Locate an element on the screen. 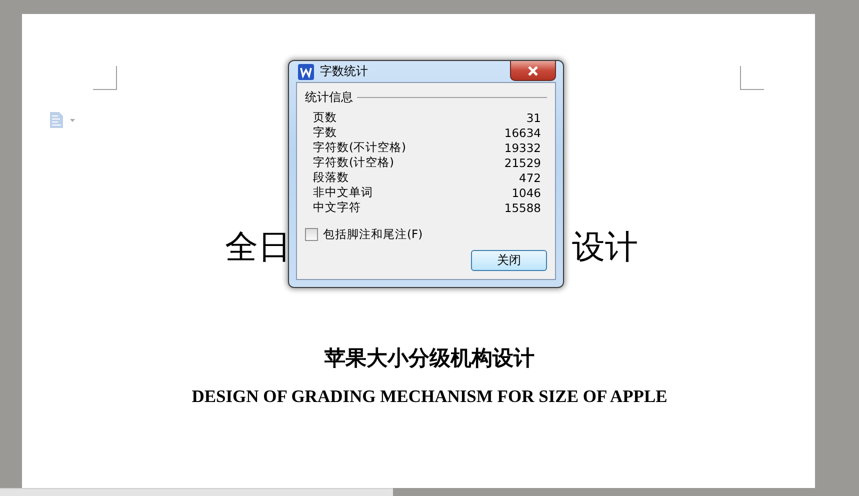 Image resolution: width=859 pixels, height=496 pixels. document-subtitle: DESIGN OF GRADING MECHANISM FOR SIZE OF APPLE is located at coordinates (430, 396).